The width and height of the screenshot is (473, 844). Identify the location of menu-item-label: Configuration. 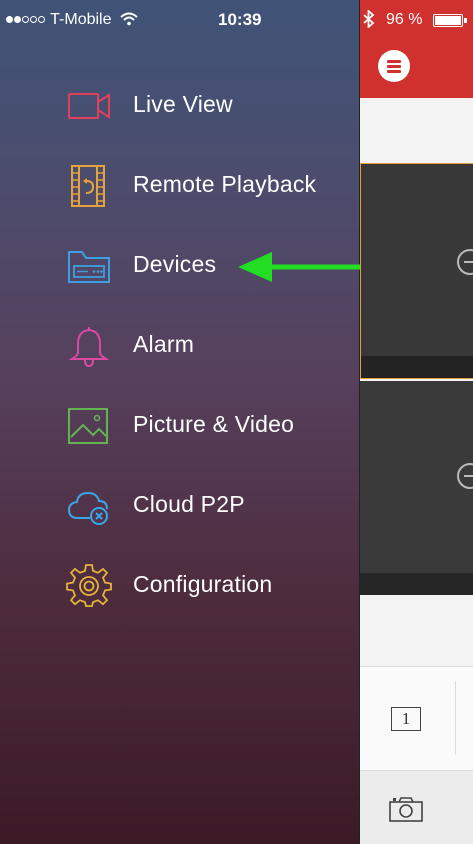
(203, 584).